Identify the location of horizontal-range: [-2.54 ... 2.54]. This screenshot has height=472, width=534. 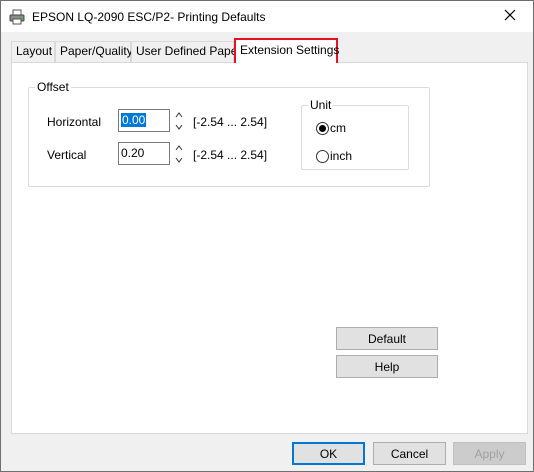
(230, 122).